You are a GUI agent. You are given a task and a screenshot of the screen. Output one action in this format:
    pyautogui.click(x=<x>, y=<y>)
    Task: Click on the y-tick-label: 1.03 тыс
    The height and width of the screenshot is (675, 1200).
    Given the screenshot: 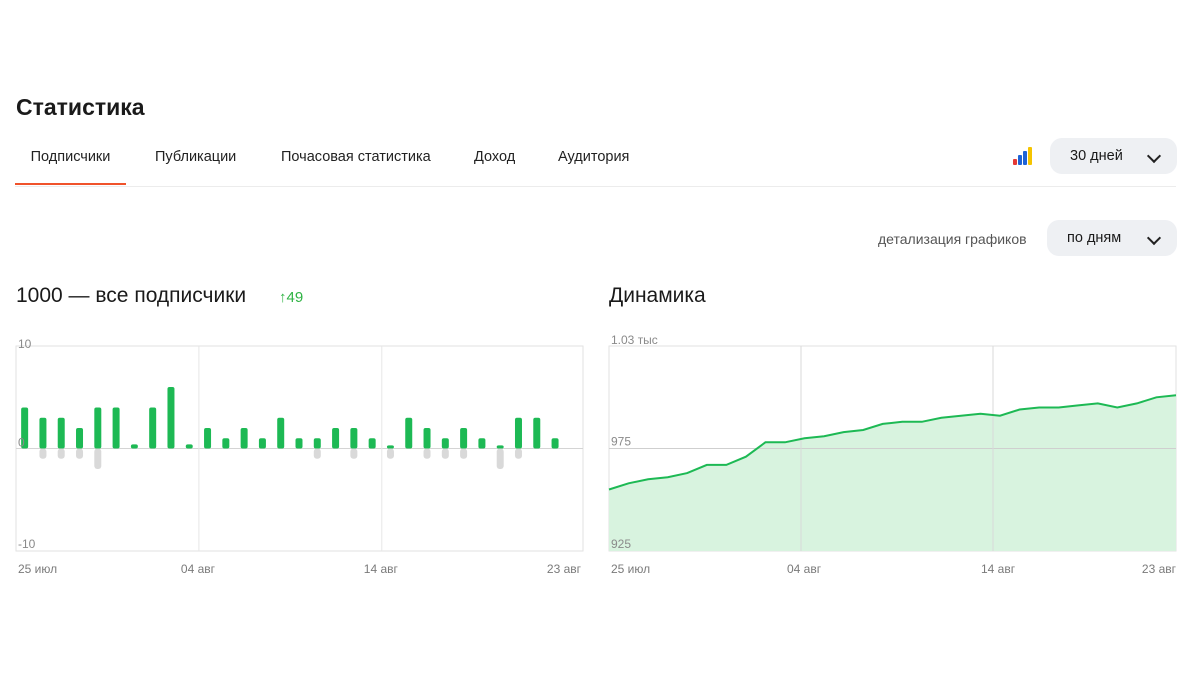 What is the action you would take?
    pyautogui.click(x=634, y=340)
    